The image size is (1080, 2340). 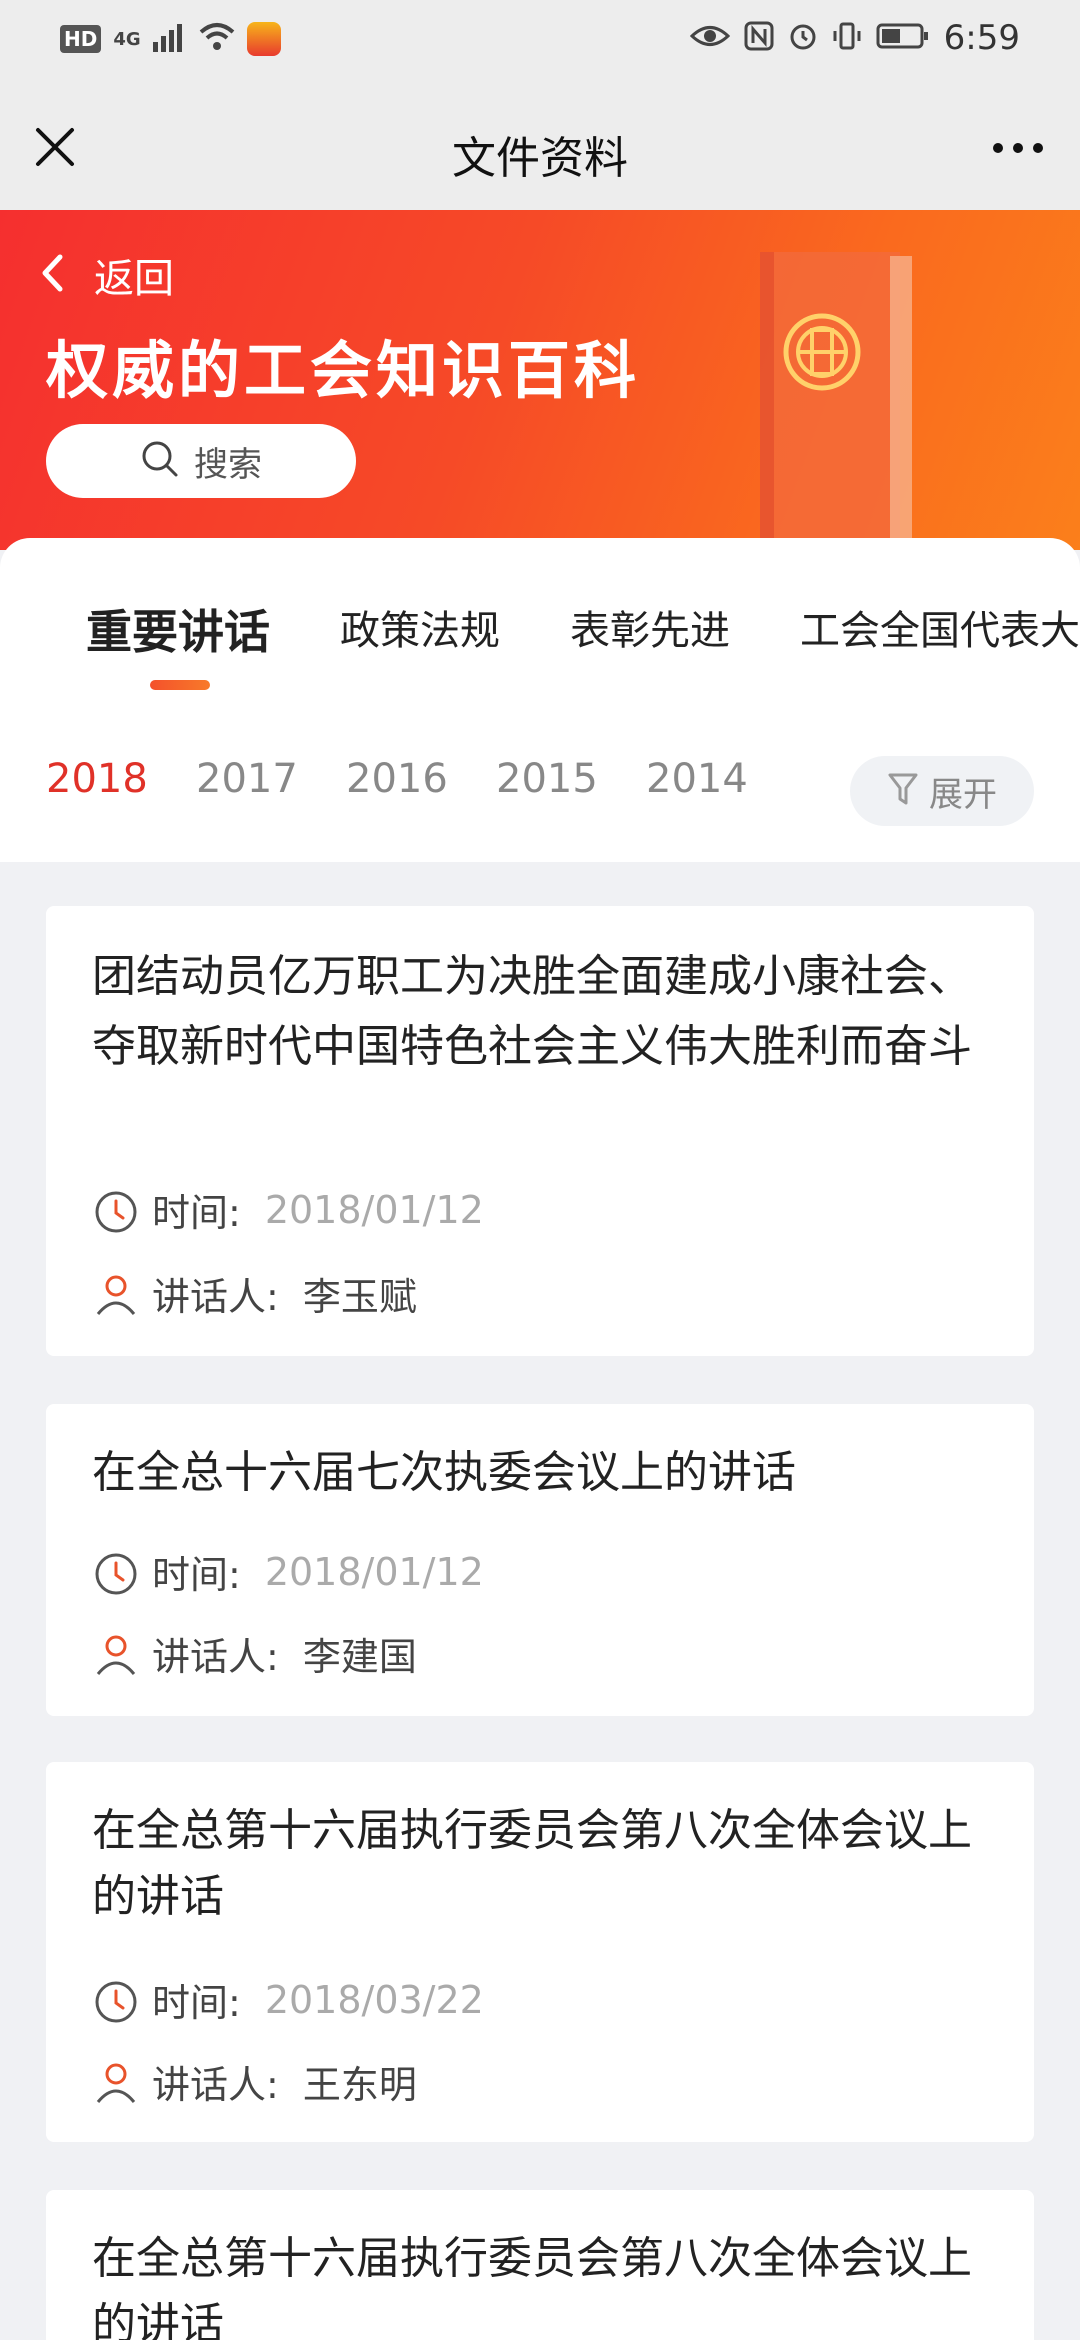 I want to click on status-right: 6:59, so click(x=854, y=38).